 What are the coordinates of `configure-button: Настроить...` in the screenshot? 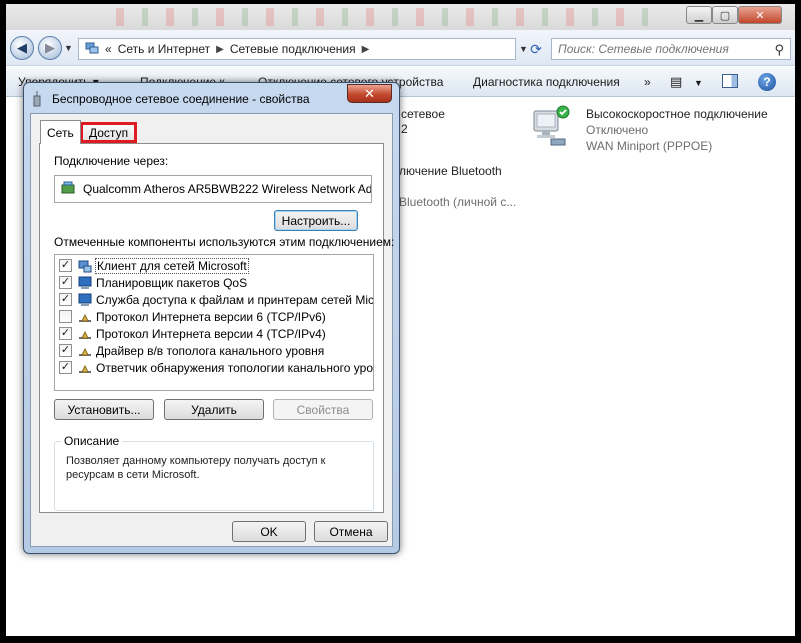 It's located at (316, 220).